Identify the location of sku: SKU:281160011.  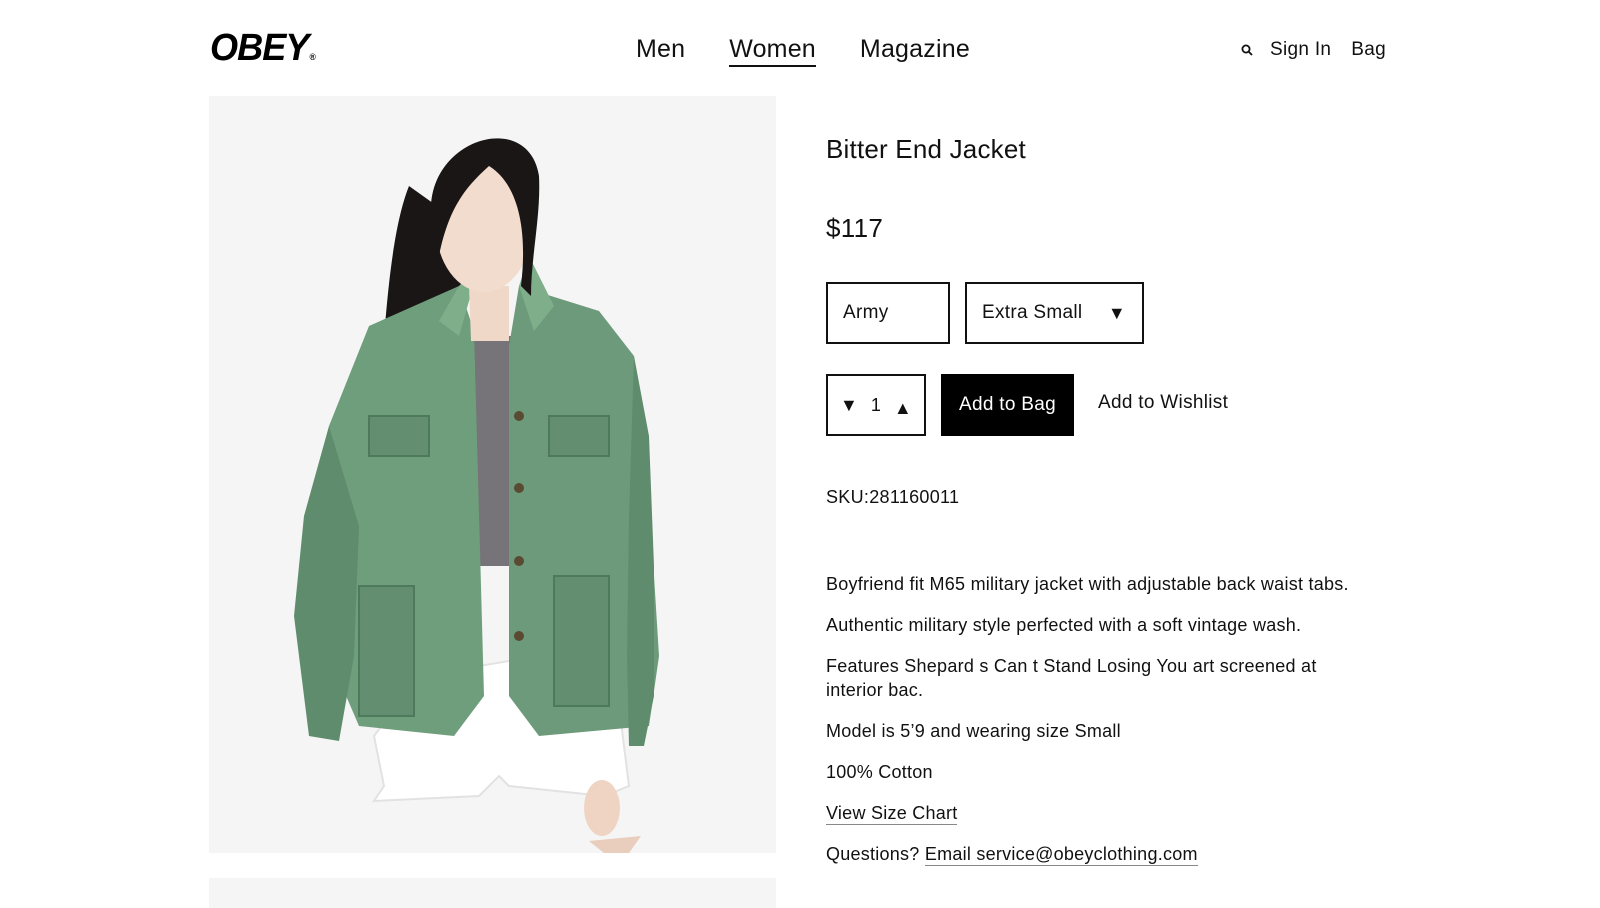
(892, 497).